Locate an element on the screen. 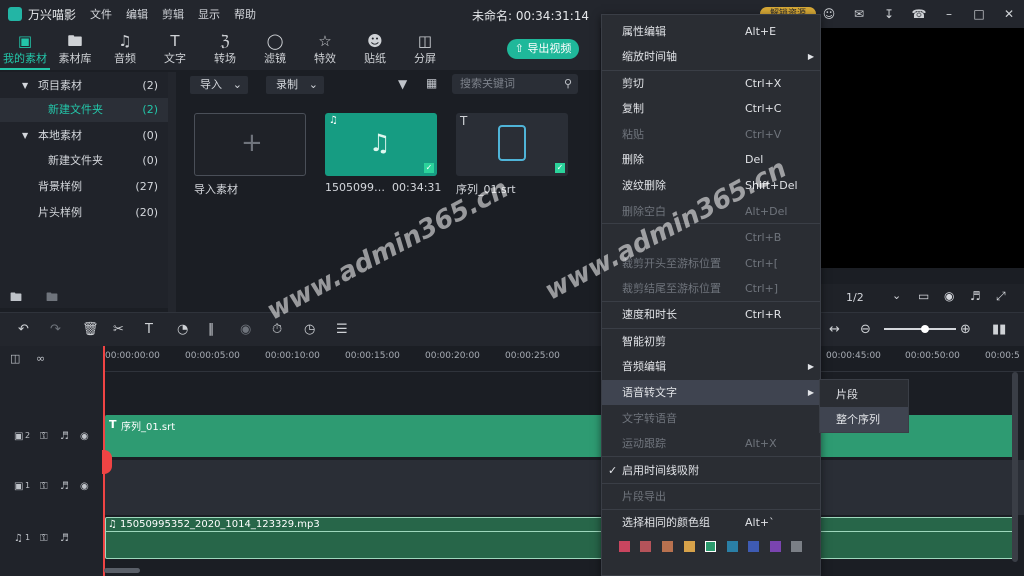 The image size is (1024, 576). zoom-slider-handle is located at coordinates (925, 329).